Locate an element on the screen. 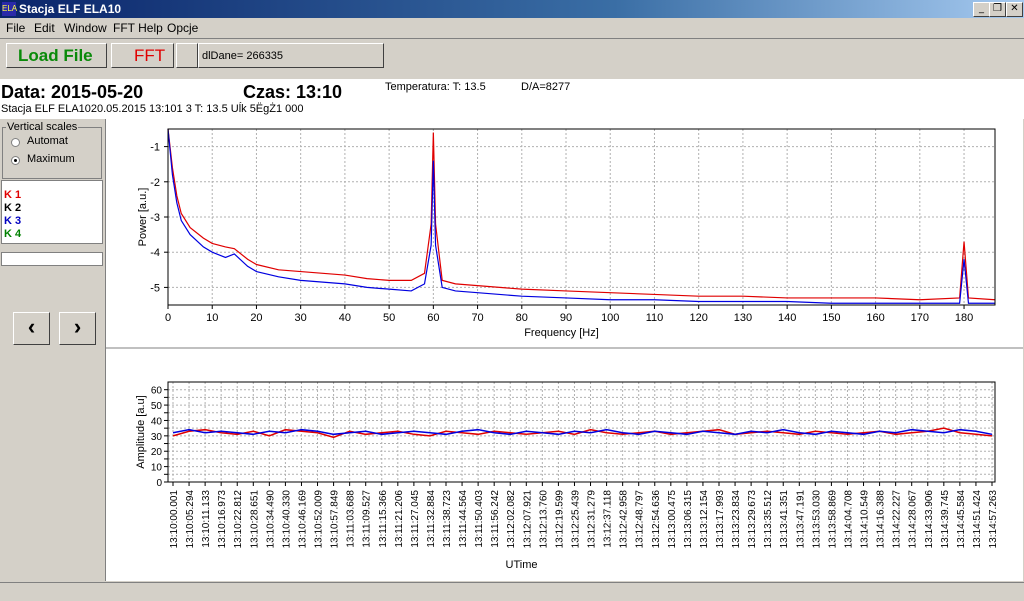 This screenshot has width=1024, height=601. time-x-tick-label: 13:12:37.118 is located at coordinates (608, 519).